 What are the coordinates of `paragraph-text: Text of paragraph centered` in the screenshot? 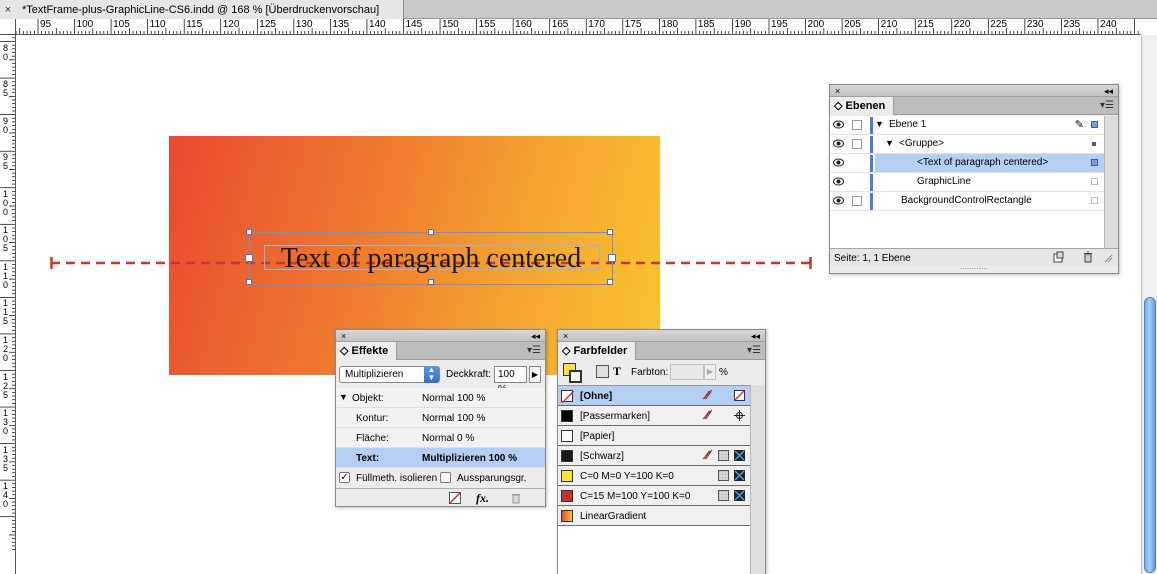 It's located at (431, 259).